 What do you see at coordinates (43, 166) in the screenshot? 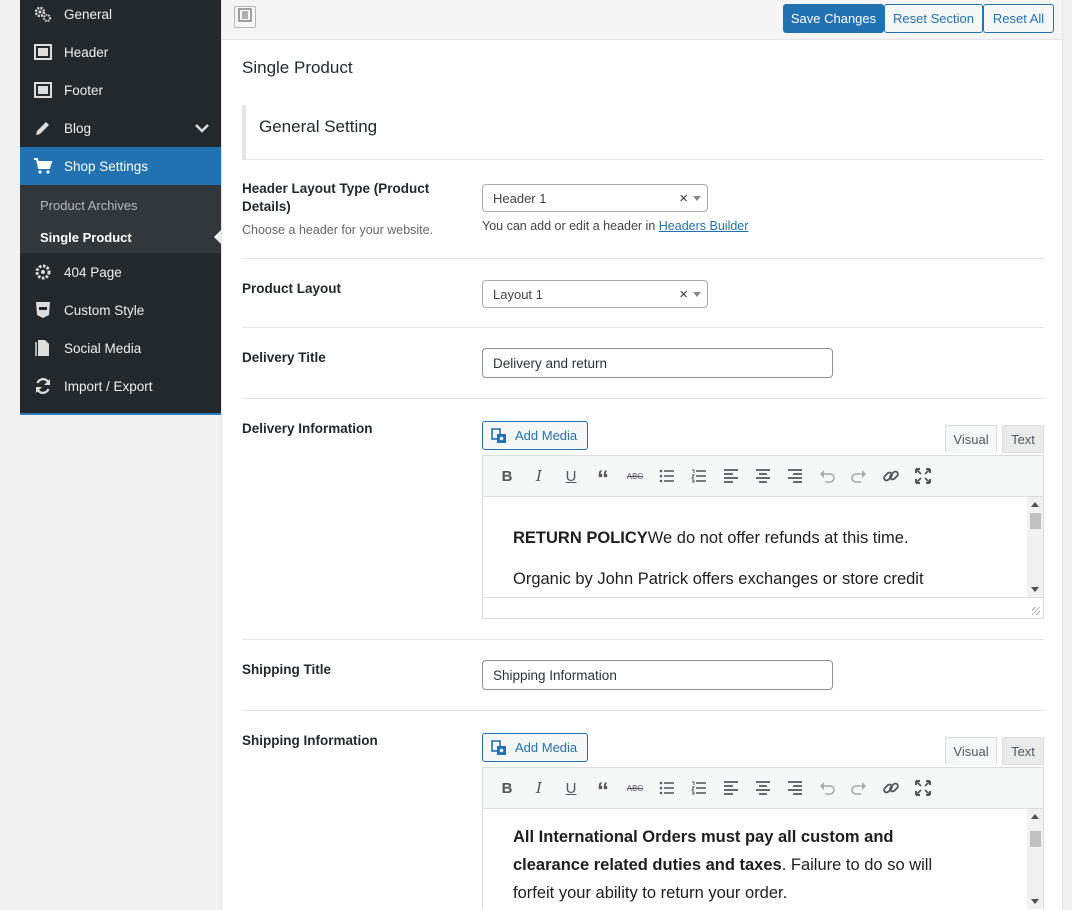
I see `cart-icon` at bounding box center [43, 166].